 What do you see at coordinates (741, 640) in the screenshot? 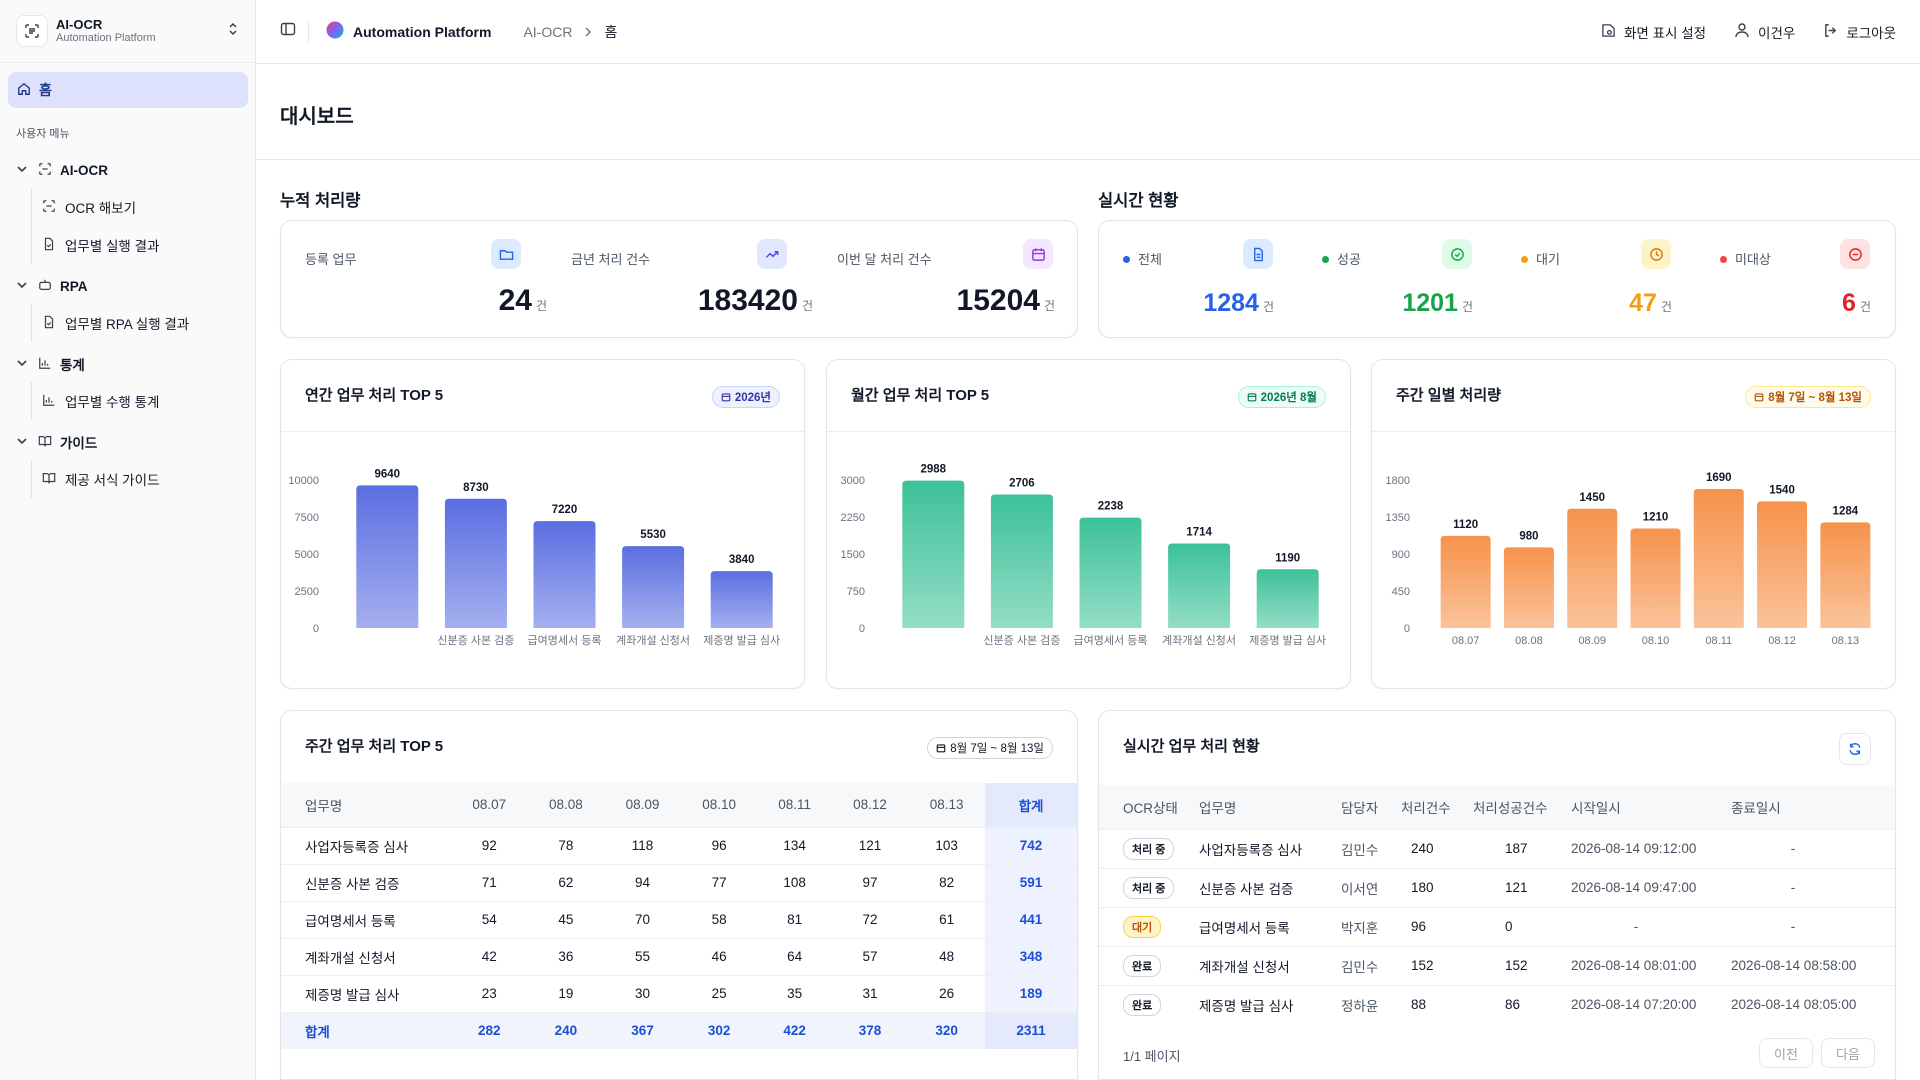
I see `x-tick-label: 제증명 발급 심사` at bounding box center [741, 640].